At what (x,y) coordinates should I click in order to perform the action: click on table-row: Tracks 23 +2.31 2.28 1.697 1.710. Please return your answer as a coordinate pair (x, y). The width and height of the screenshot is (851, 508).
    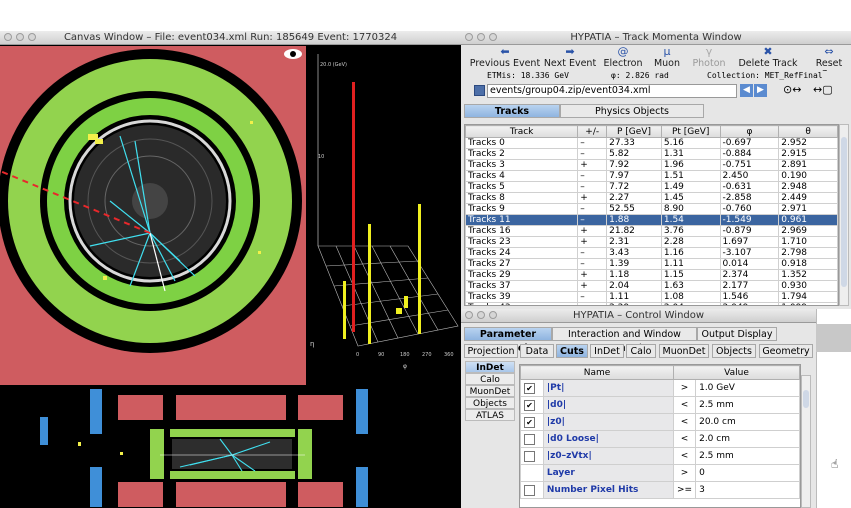
    Looking at the image, I should click on (651, 242).